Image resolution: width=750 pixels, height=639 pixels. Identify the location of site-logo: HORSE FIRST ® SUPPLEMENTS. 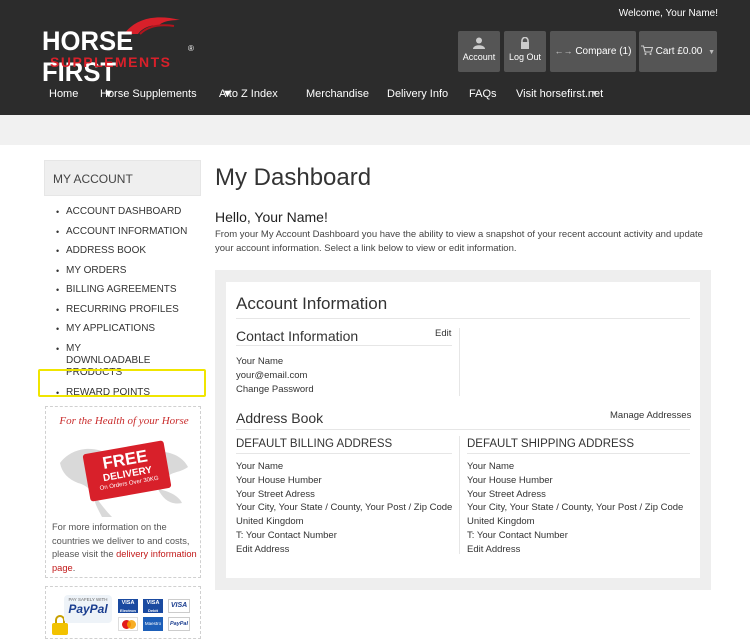
(122, 50).